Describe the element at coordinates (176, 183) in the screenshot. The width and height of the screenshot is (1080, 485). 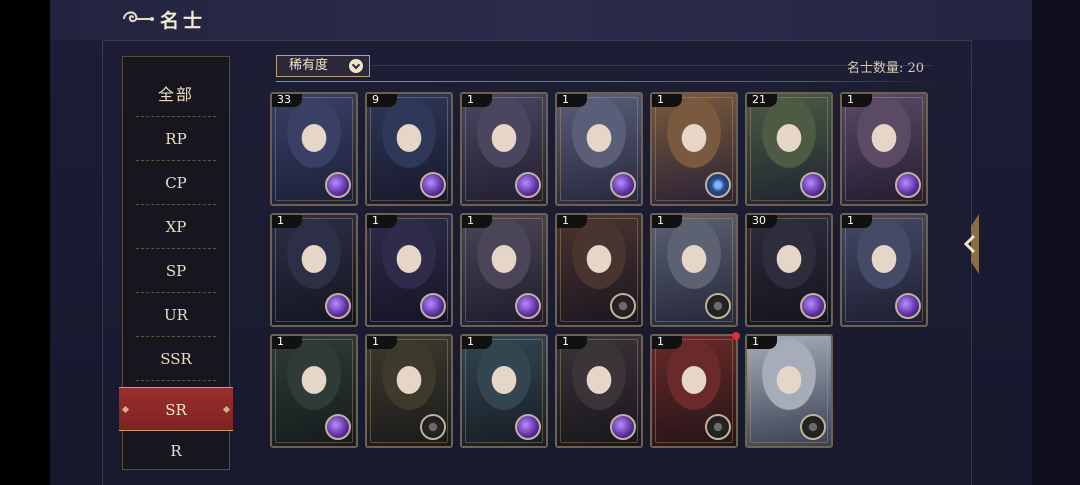
I see `sidebar-item-cp: CP` at that location.